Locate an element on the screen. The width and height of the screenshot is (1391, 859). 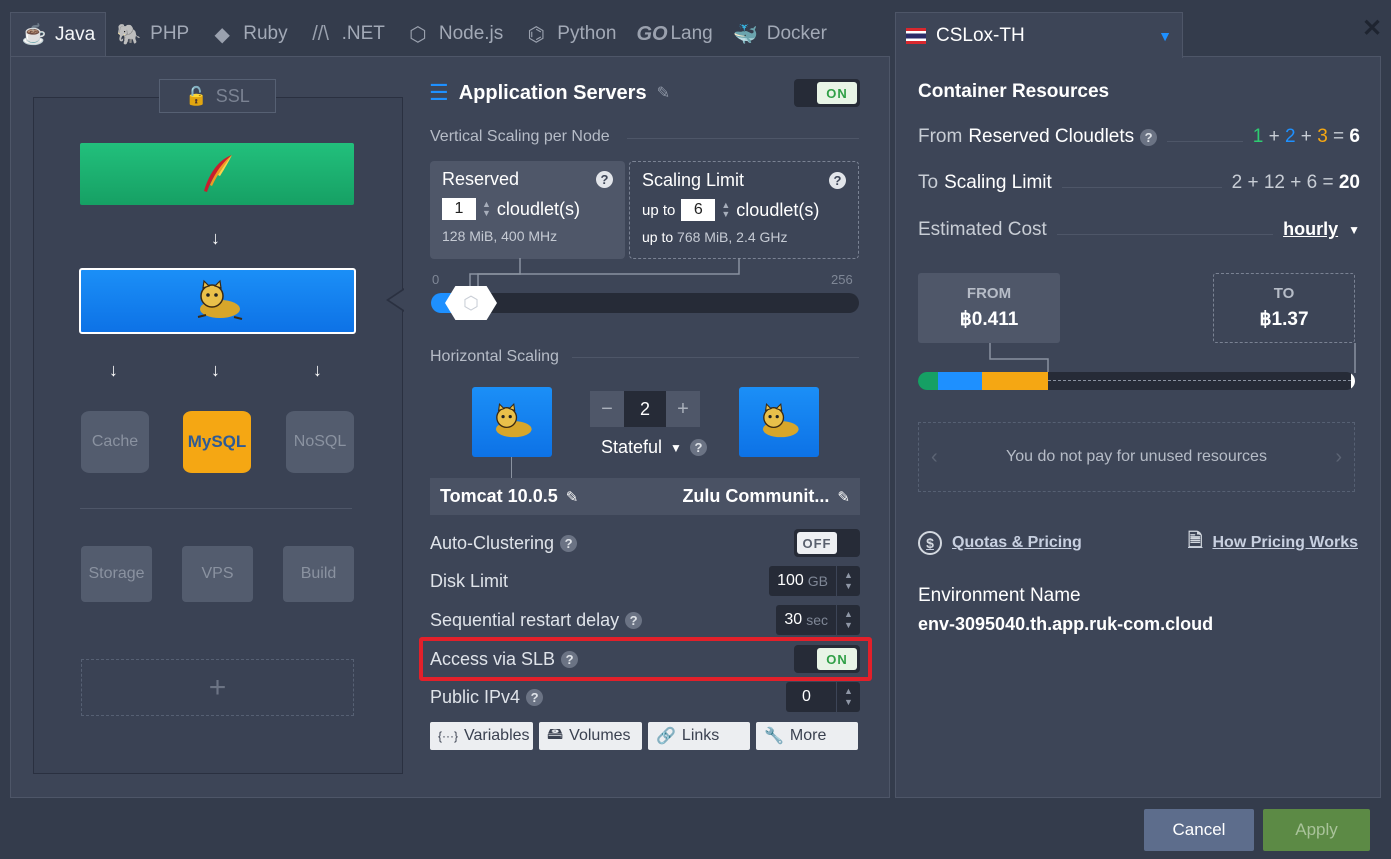
tab-dotnet: //\ .NET is located at coordinates (346, 34).